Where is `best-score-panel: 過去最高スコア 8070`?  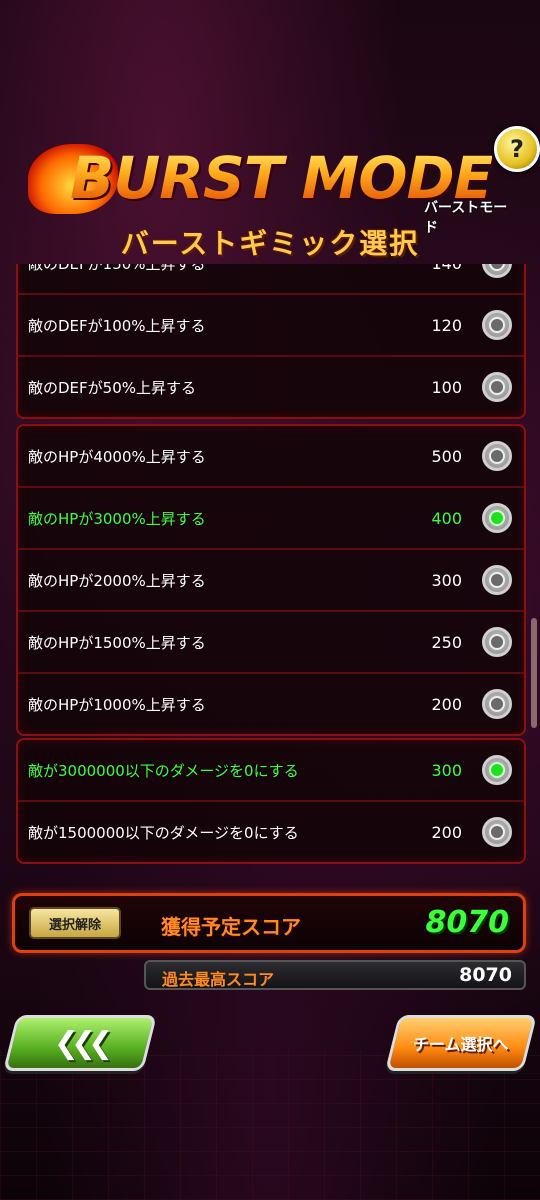
best-score-panel: 過去最高スコア 8070 is located at coordinates (335, 975).